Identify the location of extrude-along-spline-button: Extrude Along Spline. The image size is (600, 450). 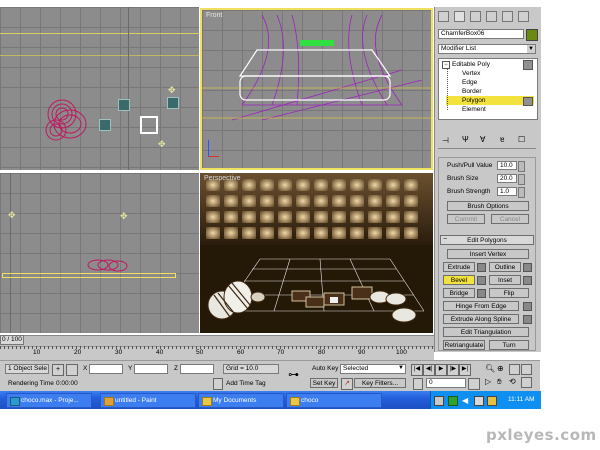
(481, 319).